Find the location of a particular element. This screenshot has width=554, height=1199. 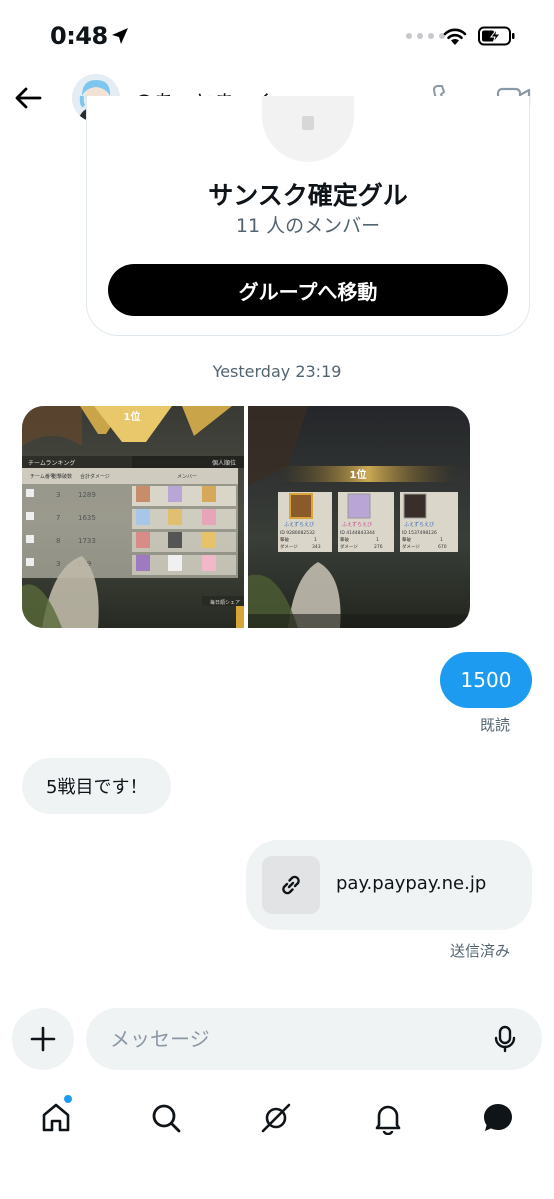

status-time: 0:48 is located at coordinates (79, 36).